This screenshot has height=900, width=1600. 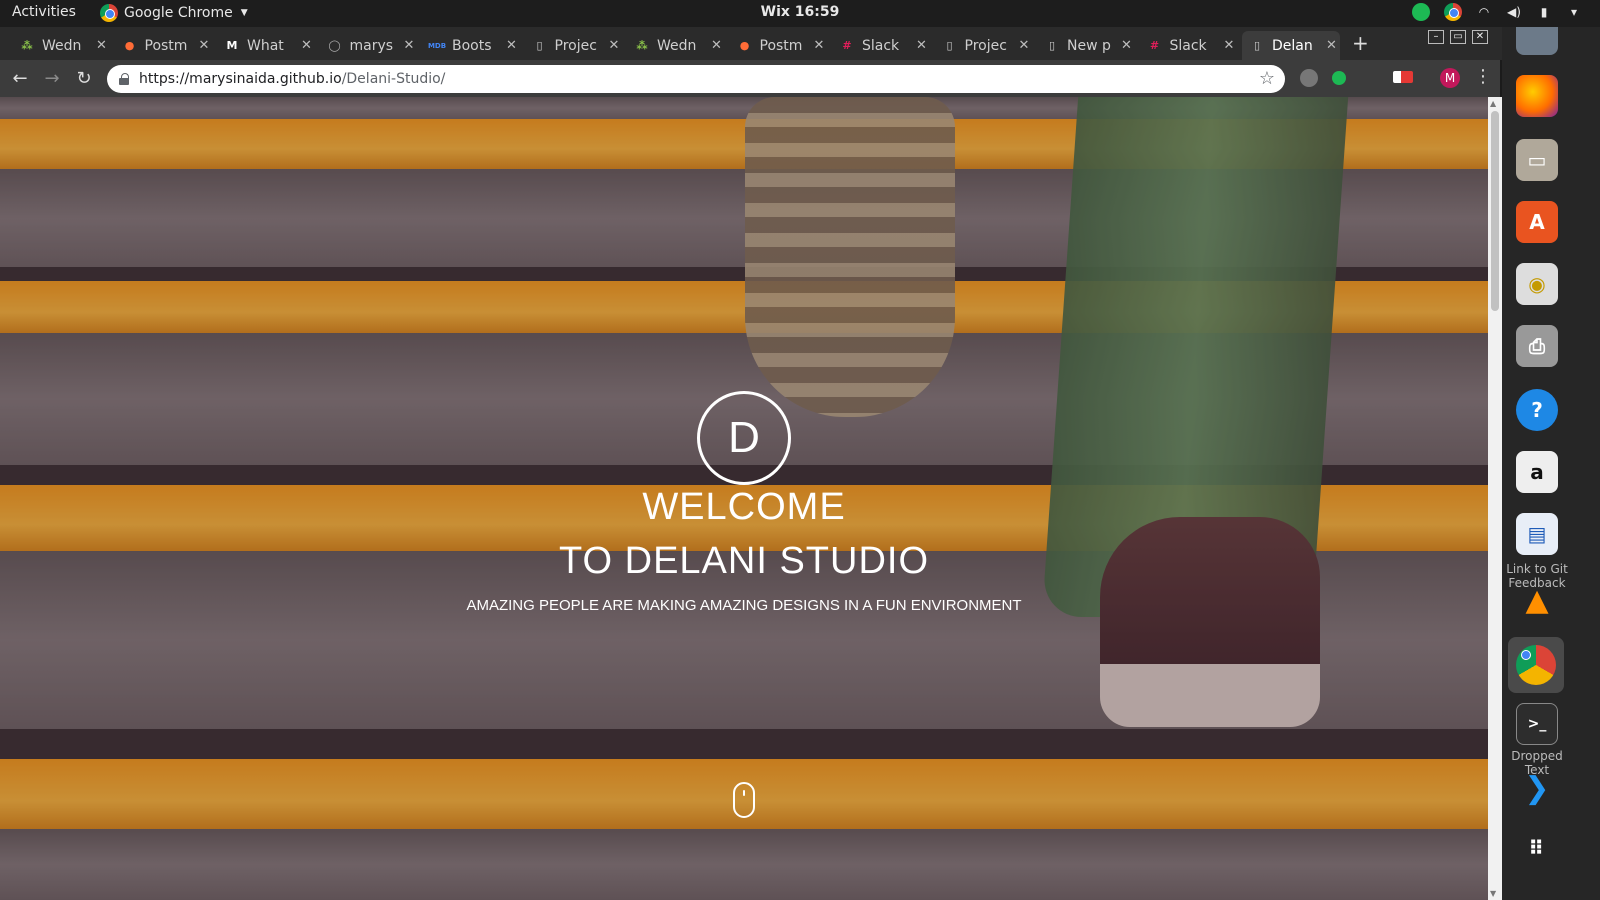 I want to click on restore-icon: ▭, so click(x=1458, y=37).